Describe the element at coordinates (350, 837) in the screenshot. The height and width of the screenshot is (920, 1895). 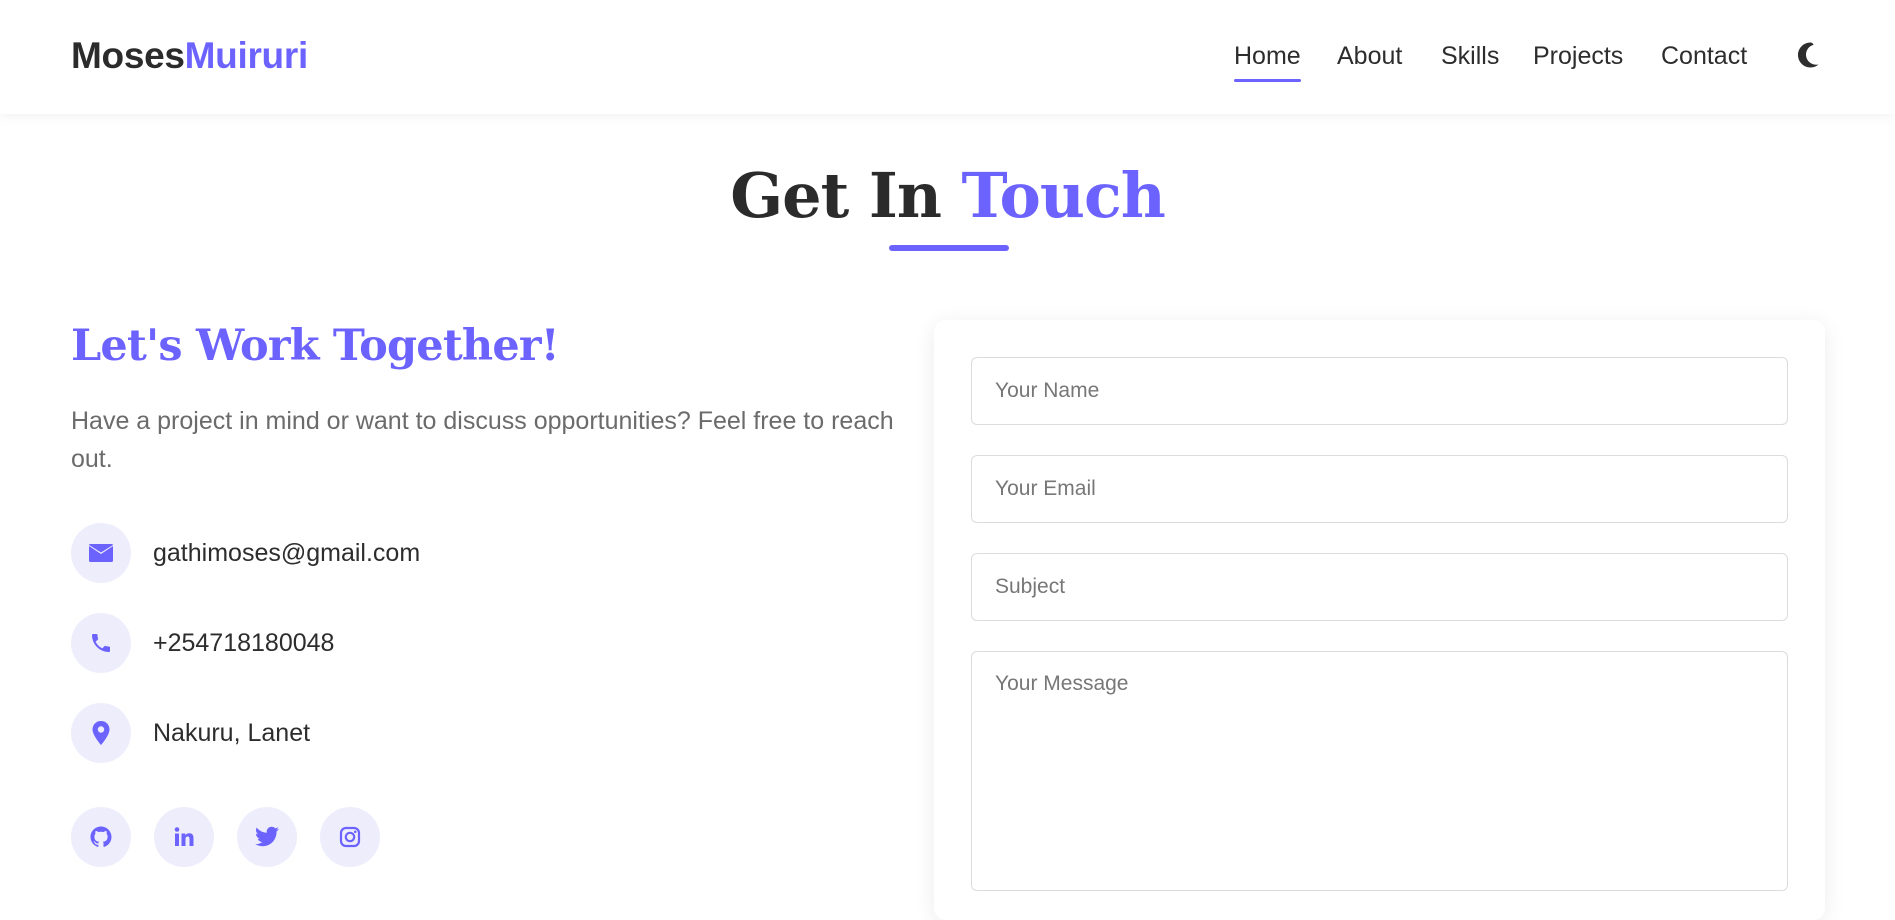
I see `instagram-icon` at that location.